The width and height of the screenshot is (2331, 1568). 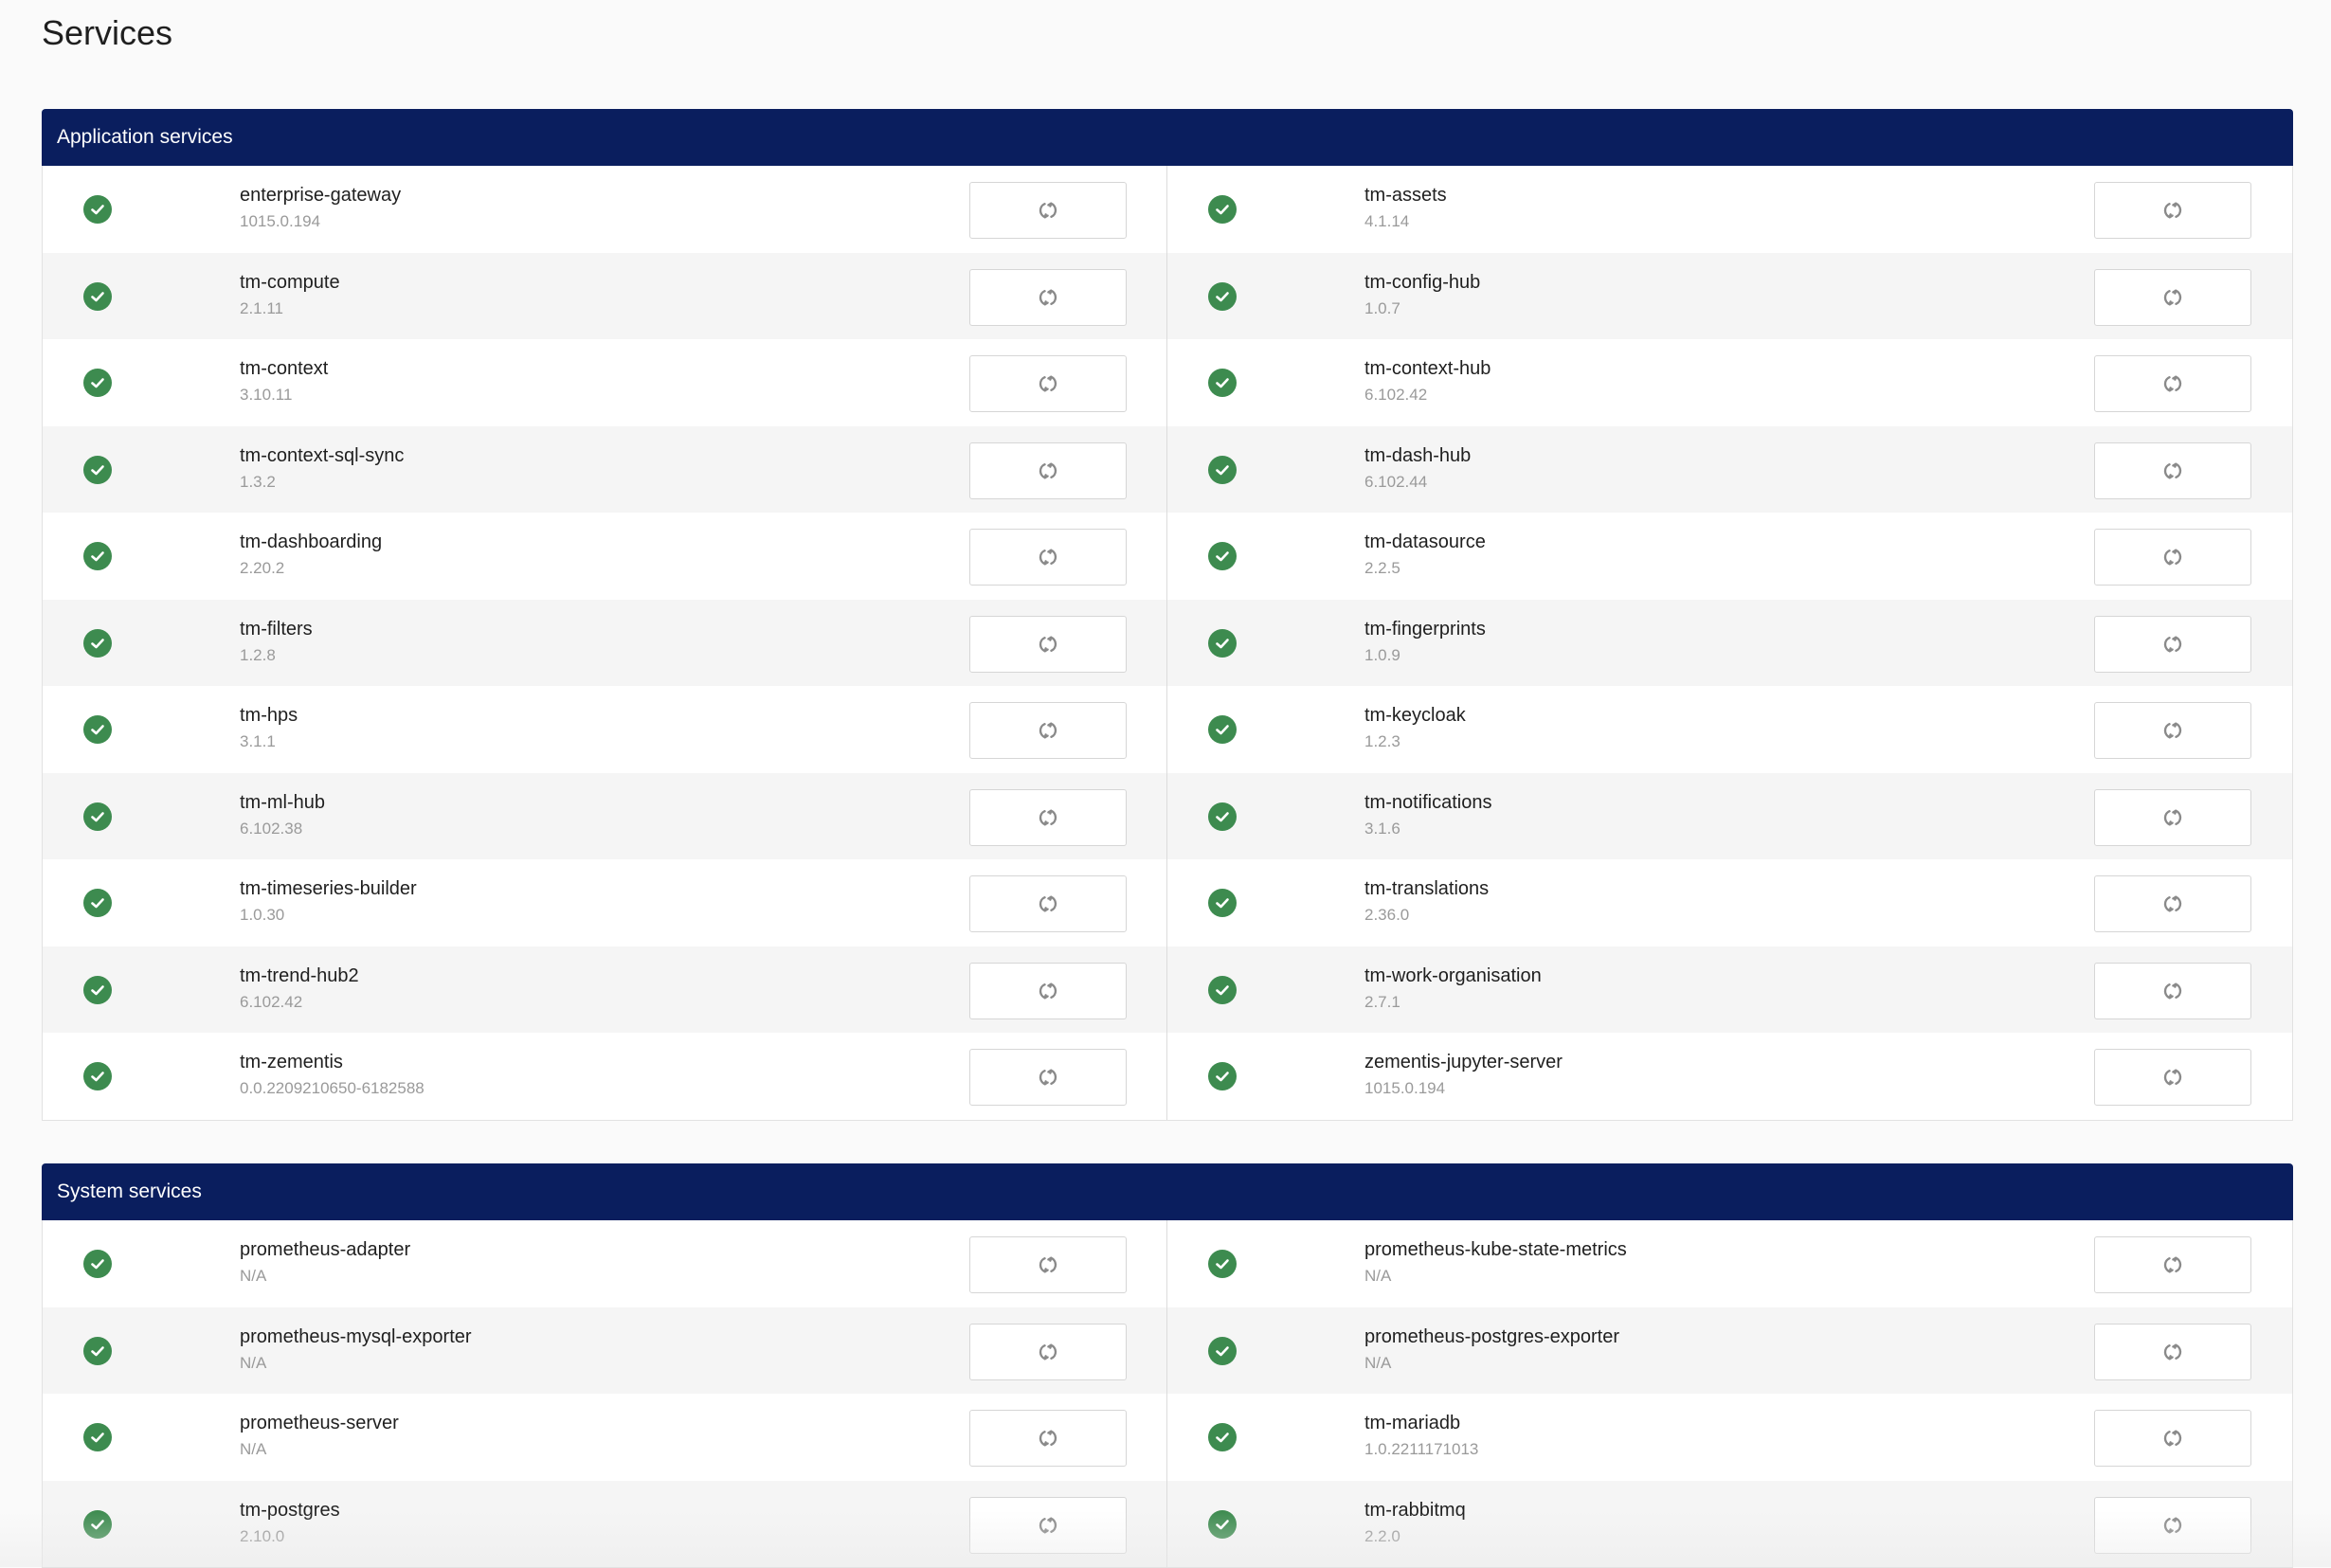 I want to click on service-version: 2.20.2, so click(x=262, y=568).